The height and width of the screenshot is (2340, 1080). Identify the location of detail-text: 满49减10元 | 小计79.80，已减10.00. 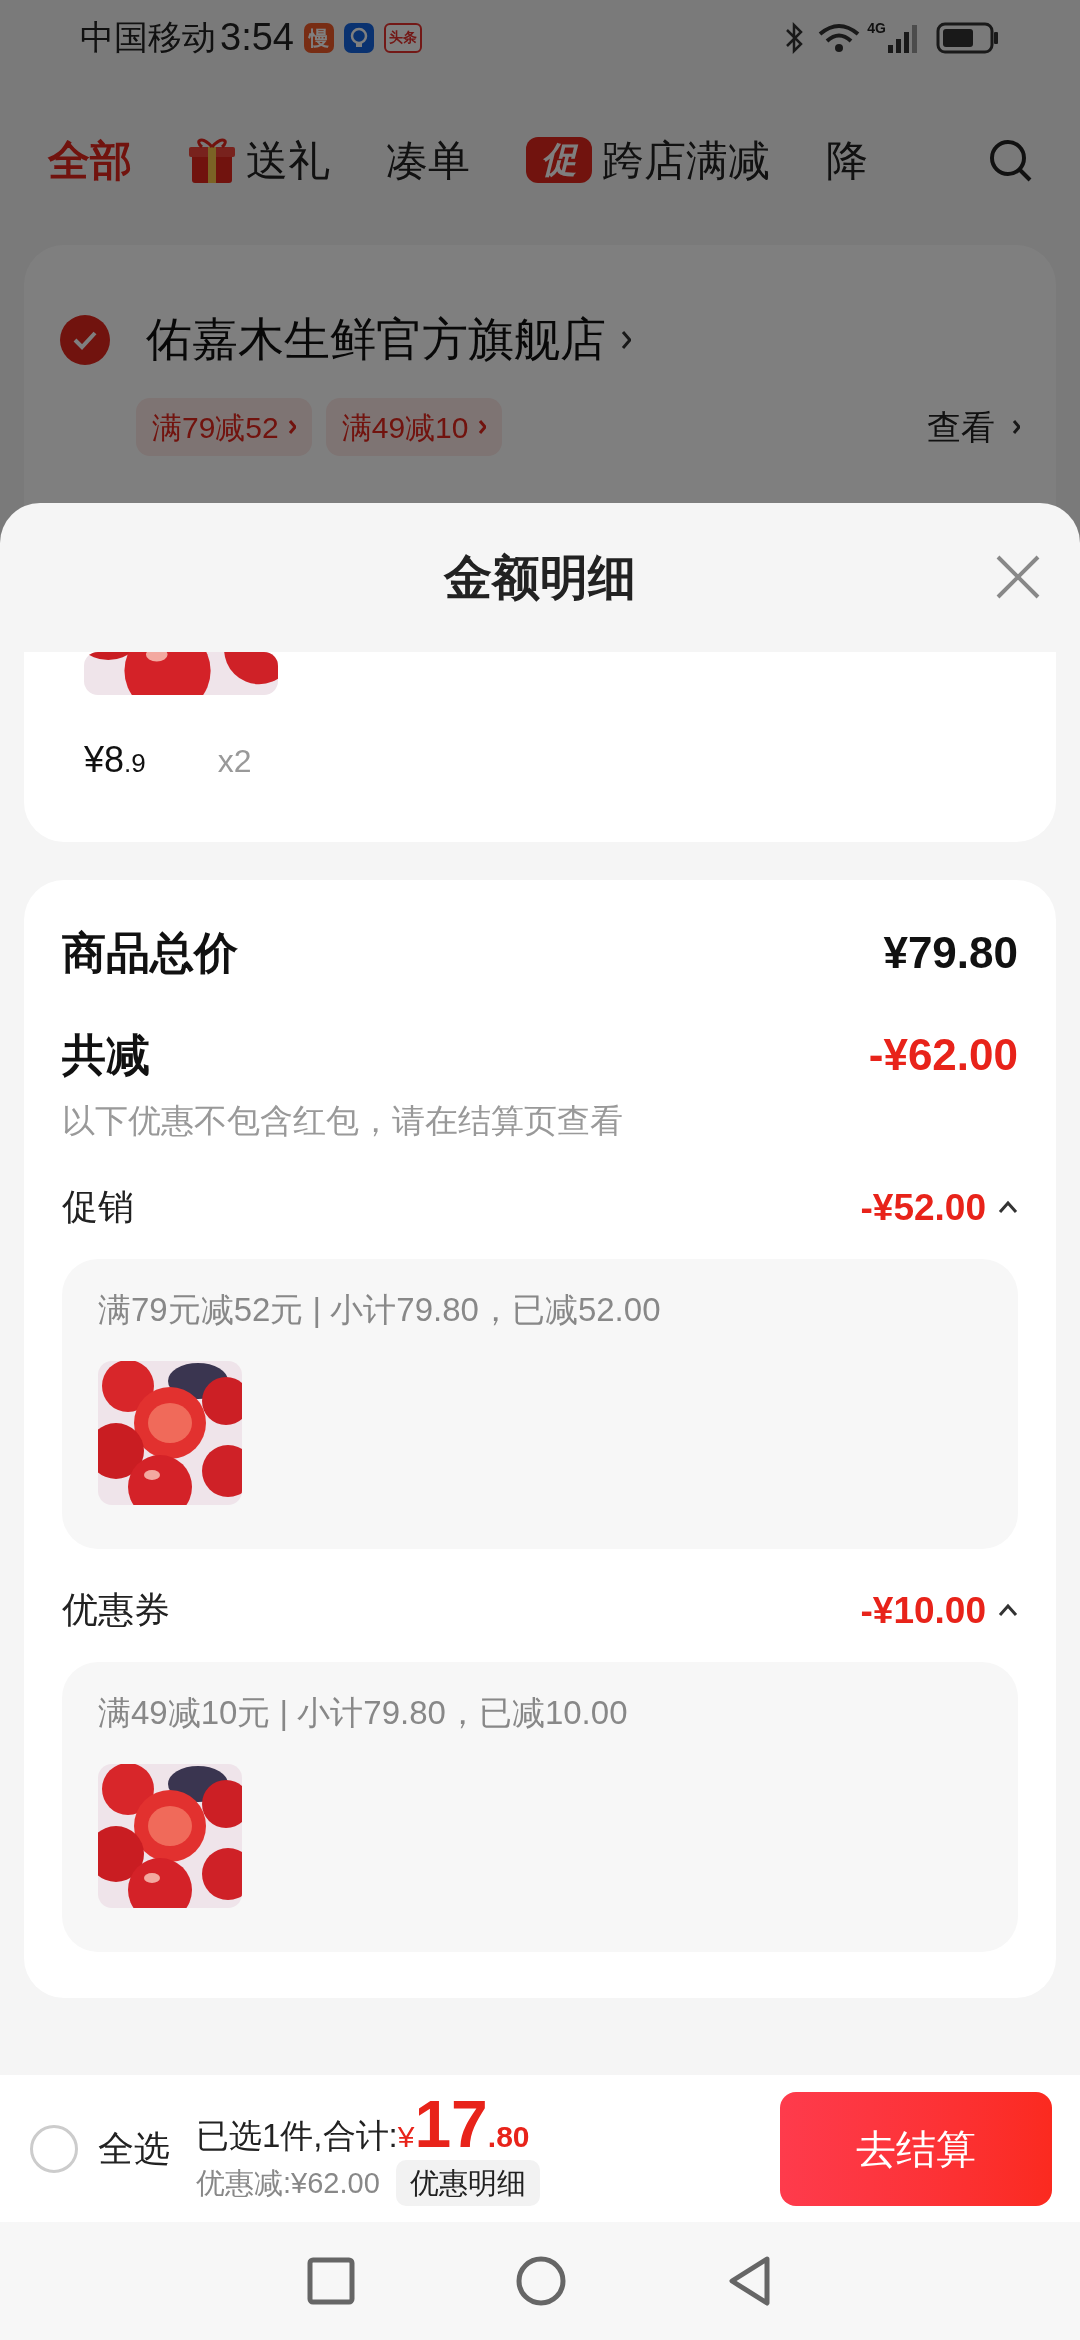
(363, 1713).